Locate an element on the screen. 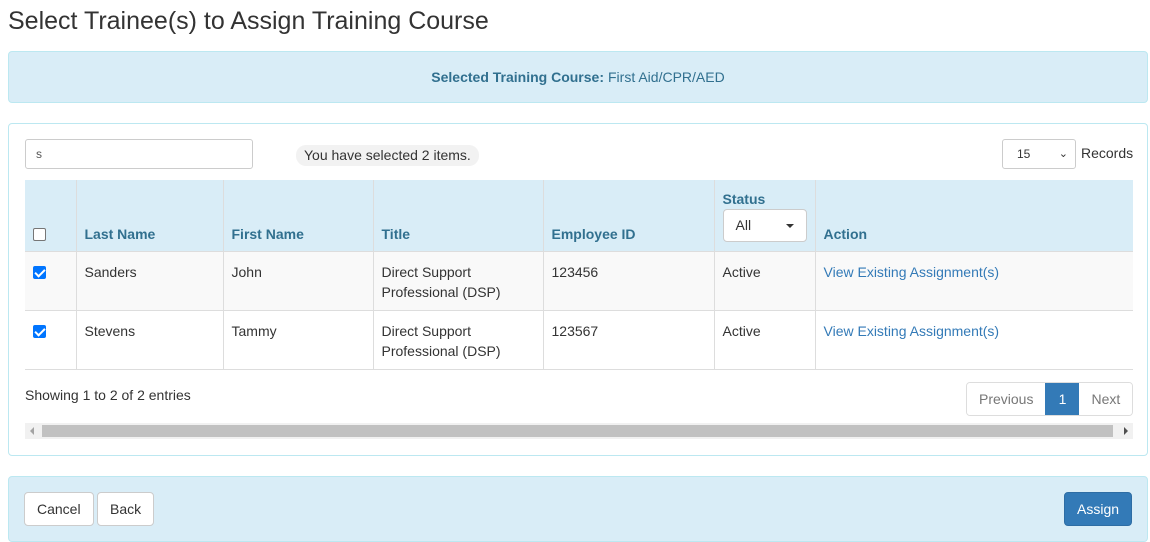 Image resolution: width=1150 pixels, height=542 pixels. entries-info: Showing 1 to 2 of 2 entries is located at coordinates (108, 395).